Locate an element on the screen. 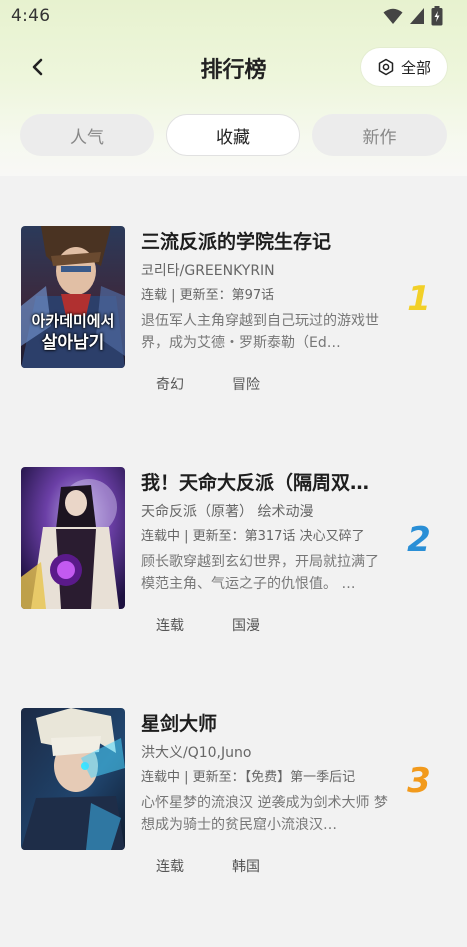  comic-tags: 连载 韩国 is located at coordinates (217, 866).